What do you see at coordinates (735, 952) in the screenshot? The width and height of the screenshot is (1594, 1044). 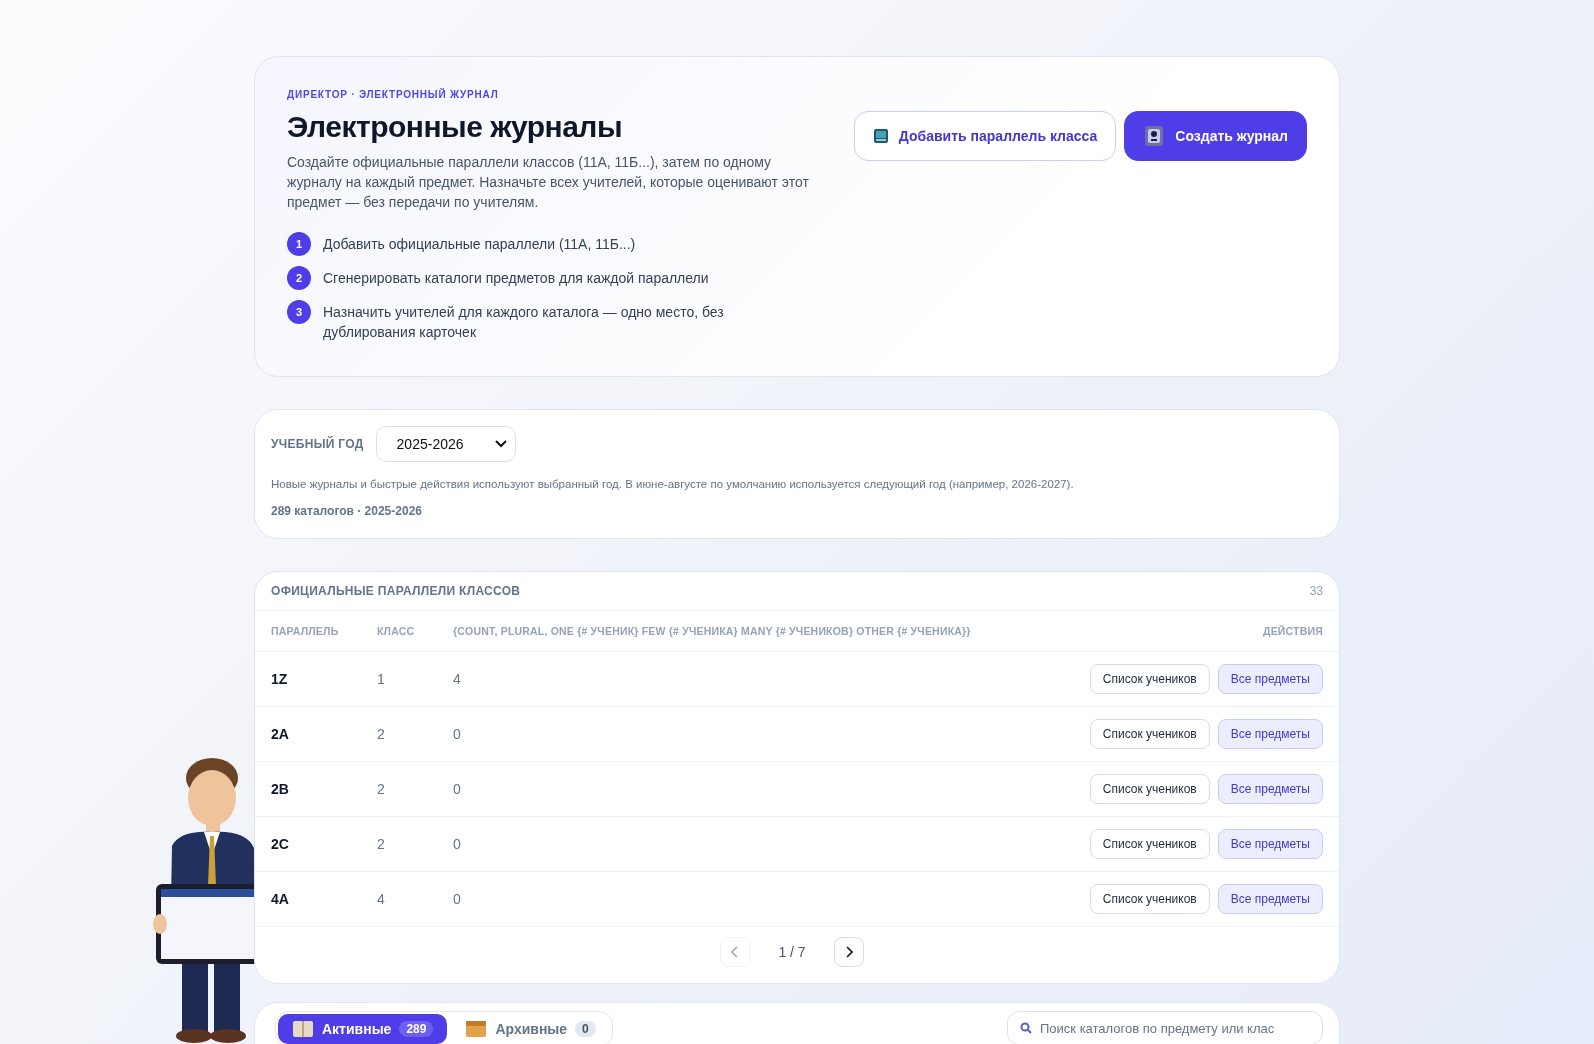 I see `chevron-left-icon` at bounding box center [735, 952].